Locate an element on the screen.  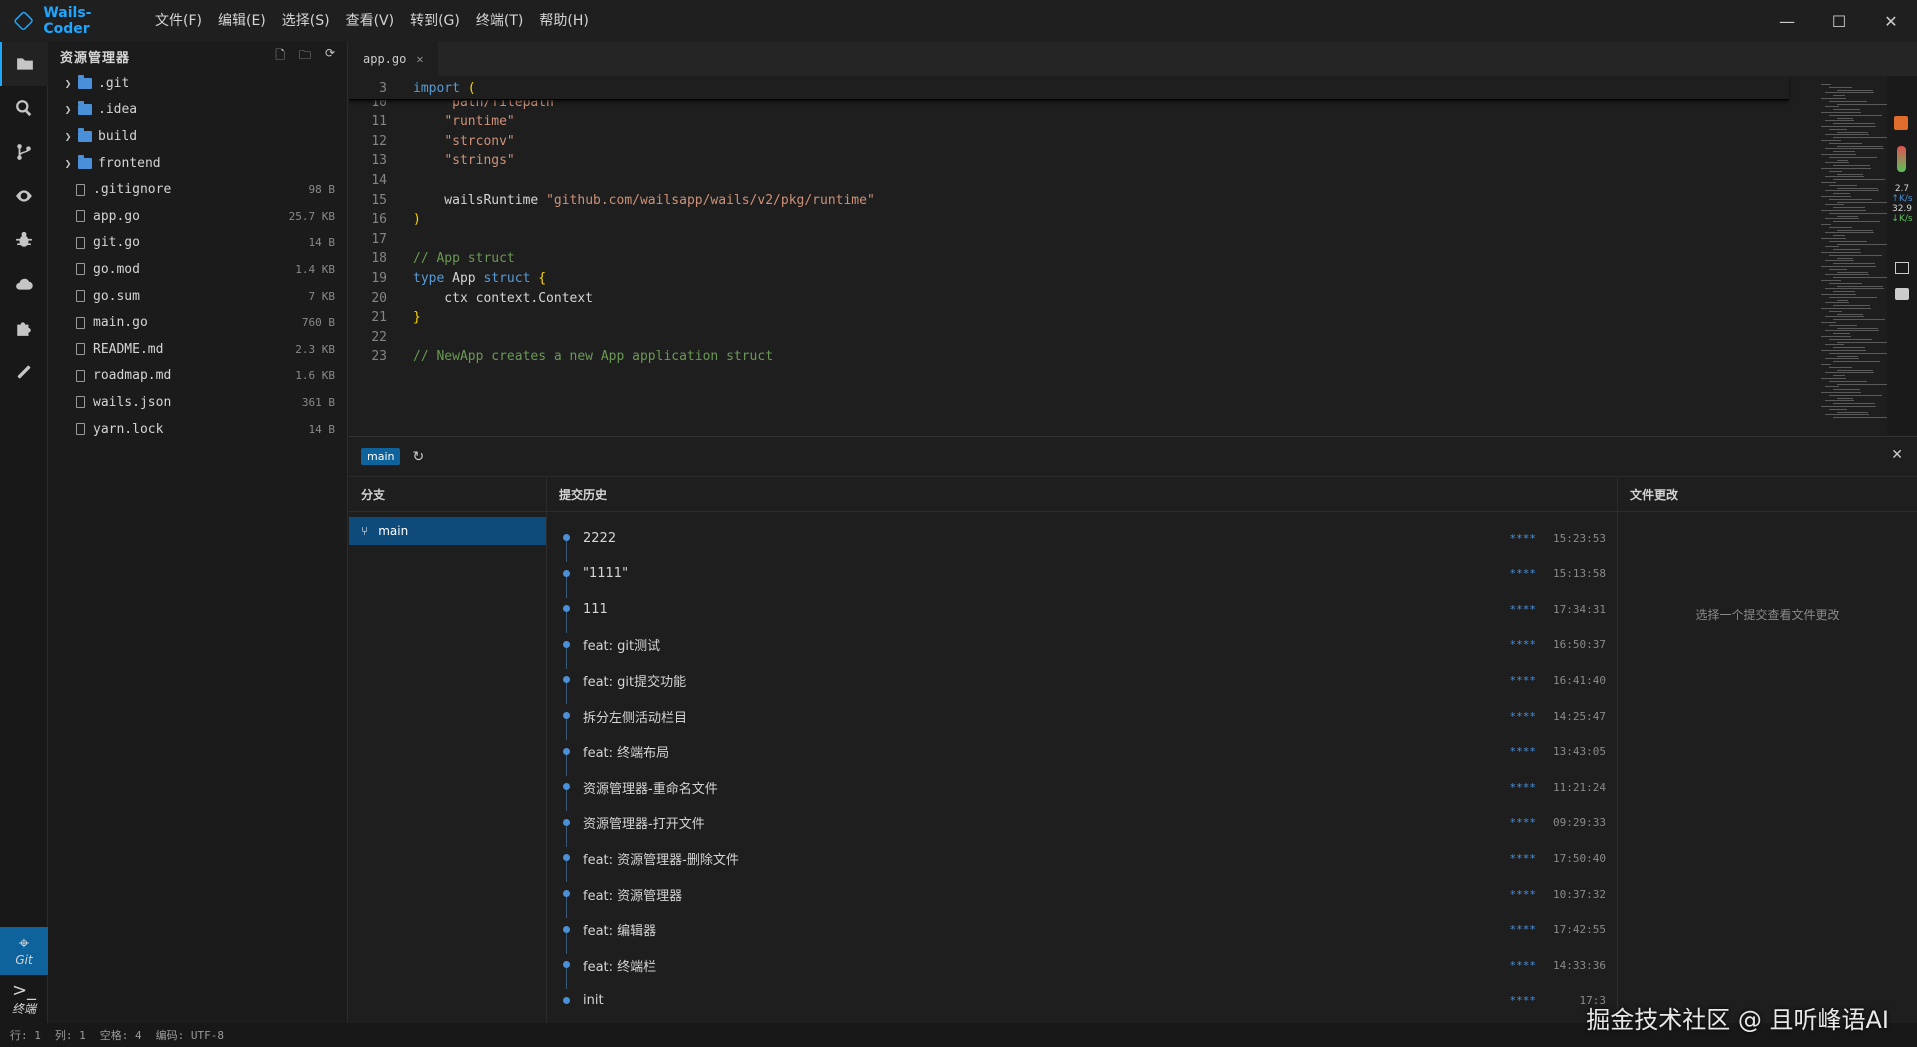
status-line: 行: 1 is located at coordinates (25, 1035).